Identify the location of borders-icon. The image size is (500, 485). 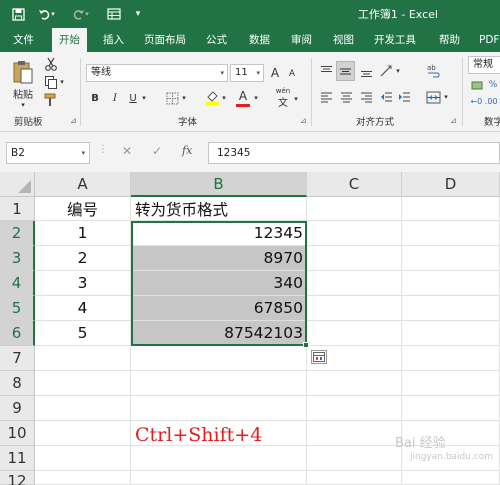
(172, 98).